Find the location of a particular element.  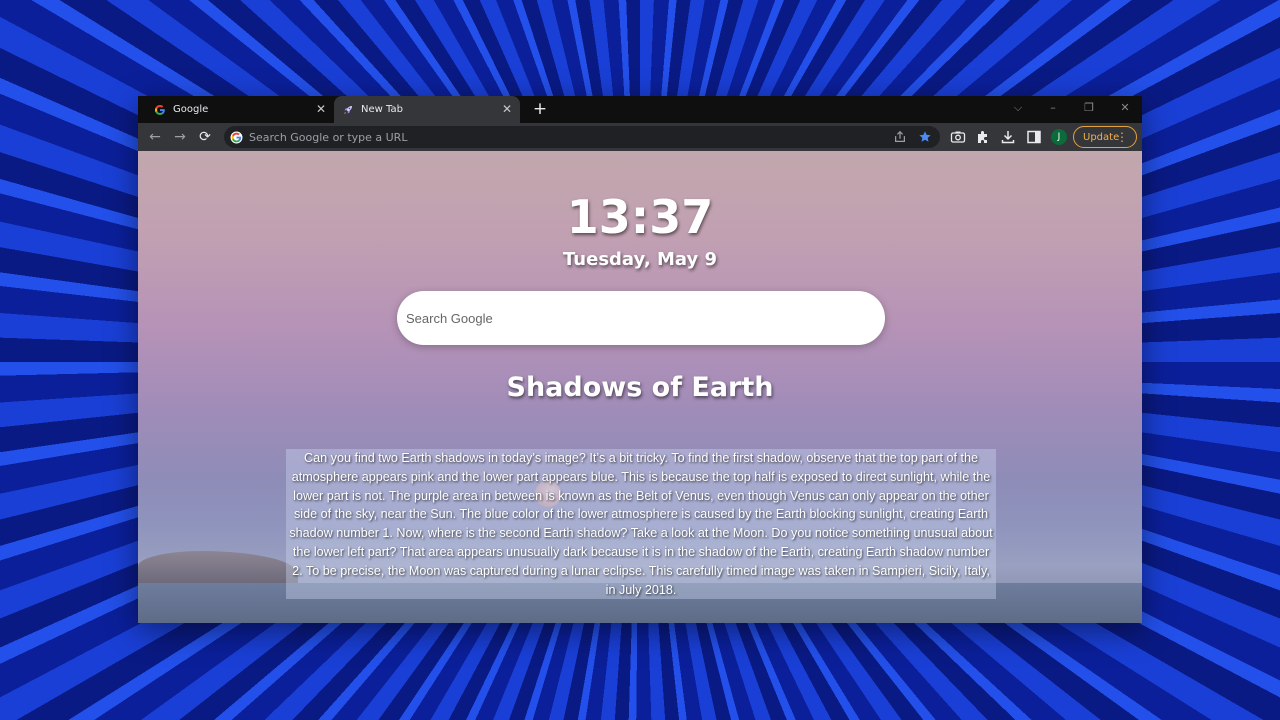

update-button: Update ⋮ is located at coordinates (1105, 137).